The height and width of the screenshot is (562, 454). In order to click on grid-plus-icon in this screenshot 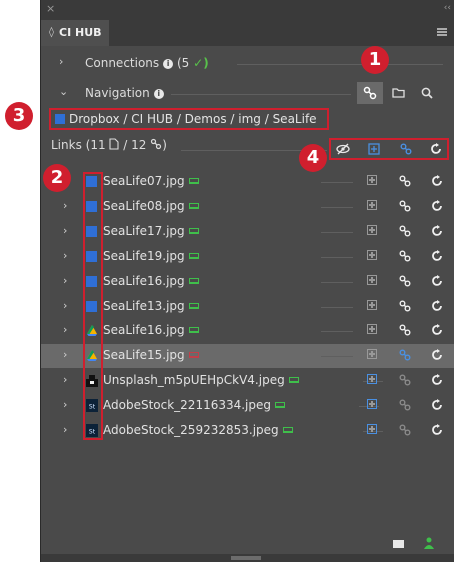, I will do `click(374, 149)`.